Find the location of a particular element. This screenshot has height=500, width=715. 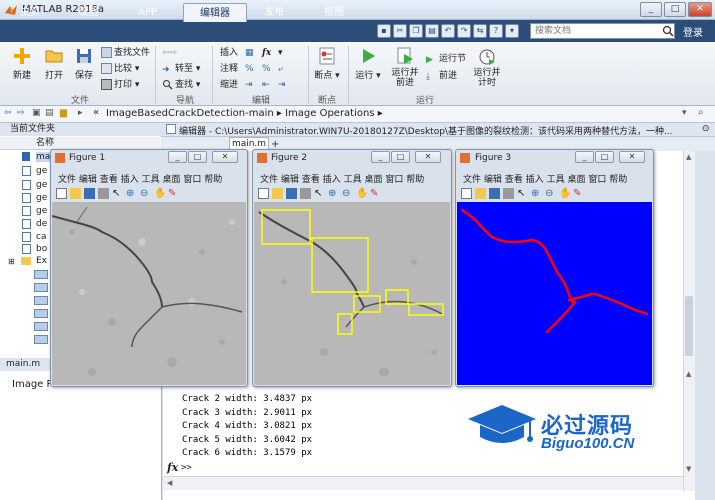

minimize-window-button: _ is located at coordinates (651, 9).